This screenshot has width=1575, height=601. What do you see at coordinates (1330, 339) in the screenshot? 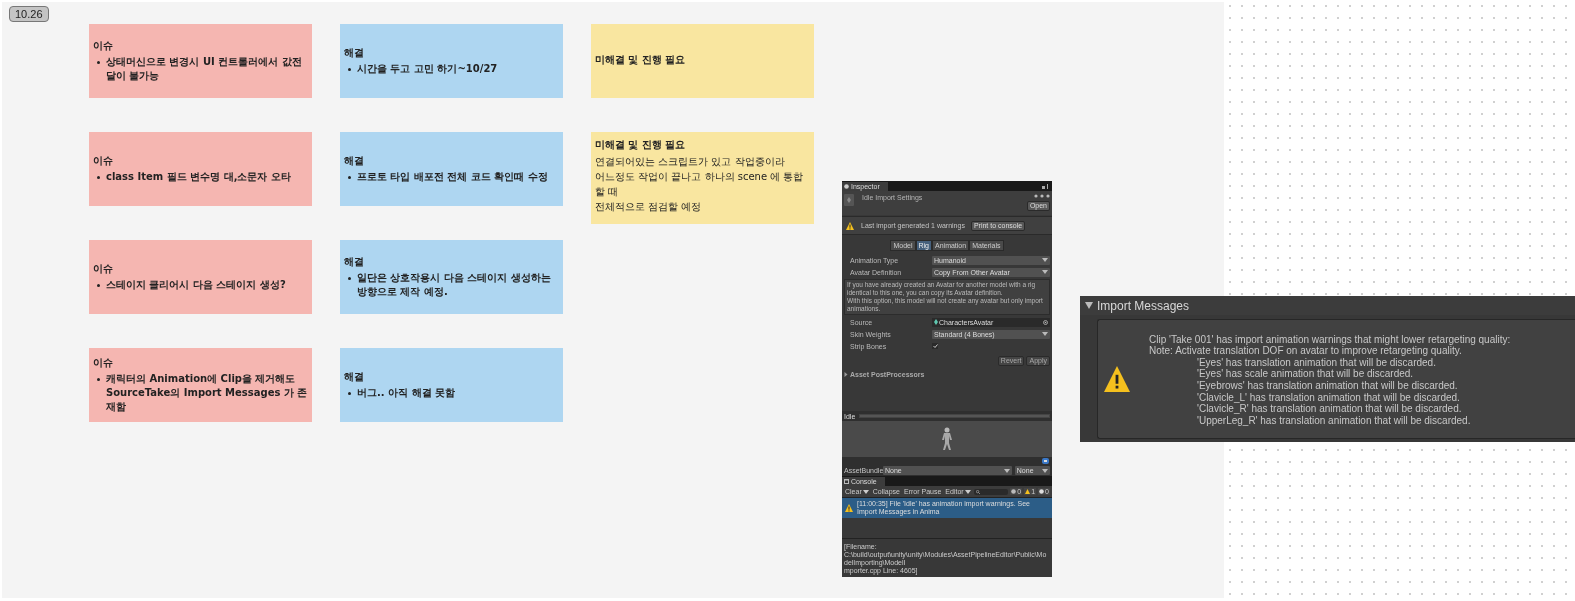
I see `message-text: Clip 'Take 001' has import animation warnings that might lower retargeting quality:` at bounding box center [1330, 339].